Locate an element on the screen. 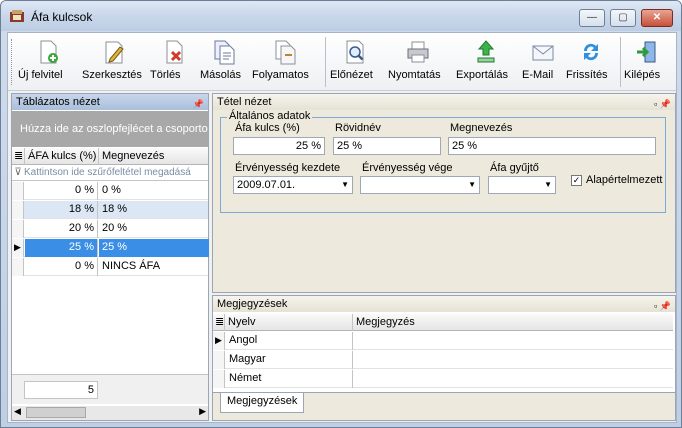 The image size is (682, 428). valid-to-combo: ▼ is located at coordinates (420, 185).